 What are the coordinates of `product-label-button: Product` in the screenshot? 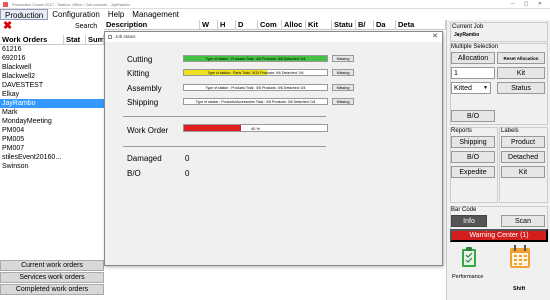 It's located at (523, 142).